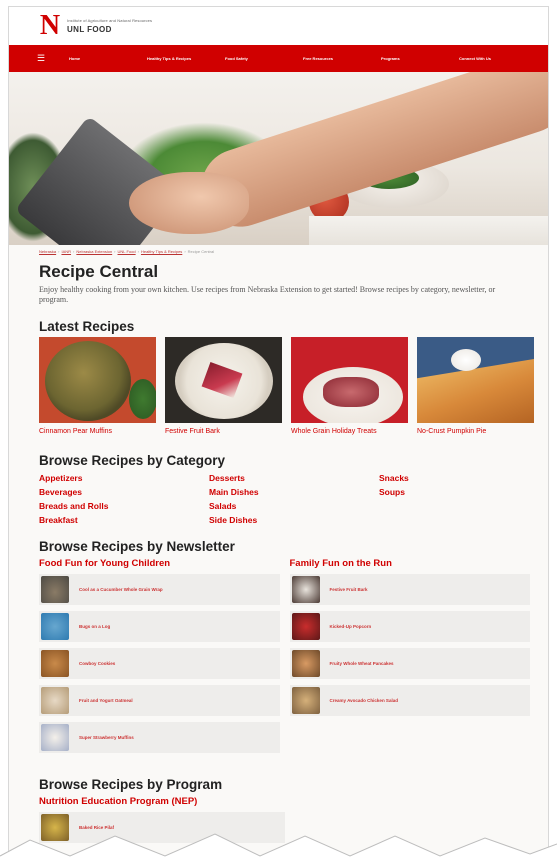 The image size is (557, 866). I want to click on category-link-breads: Breads and Rolls, so click(124, 506).